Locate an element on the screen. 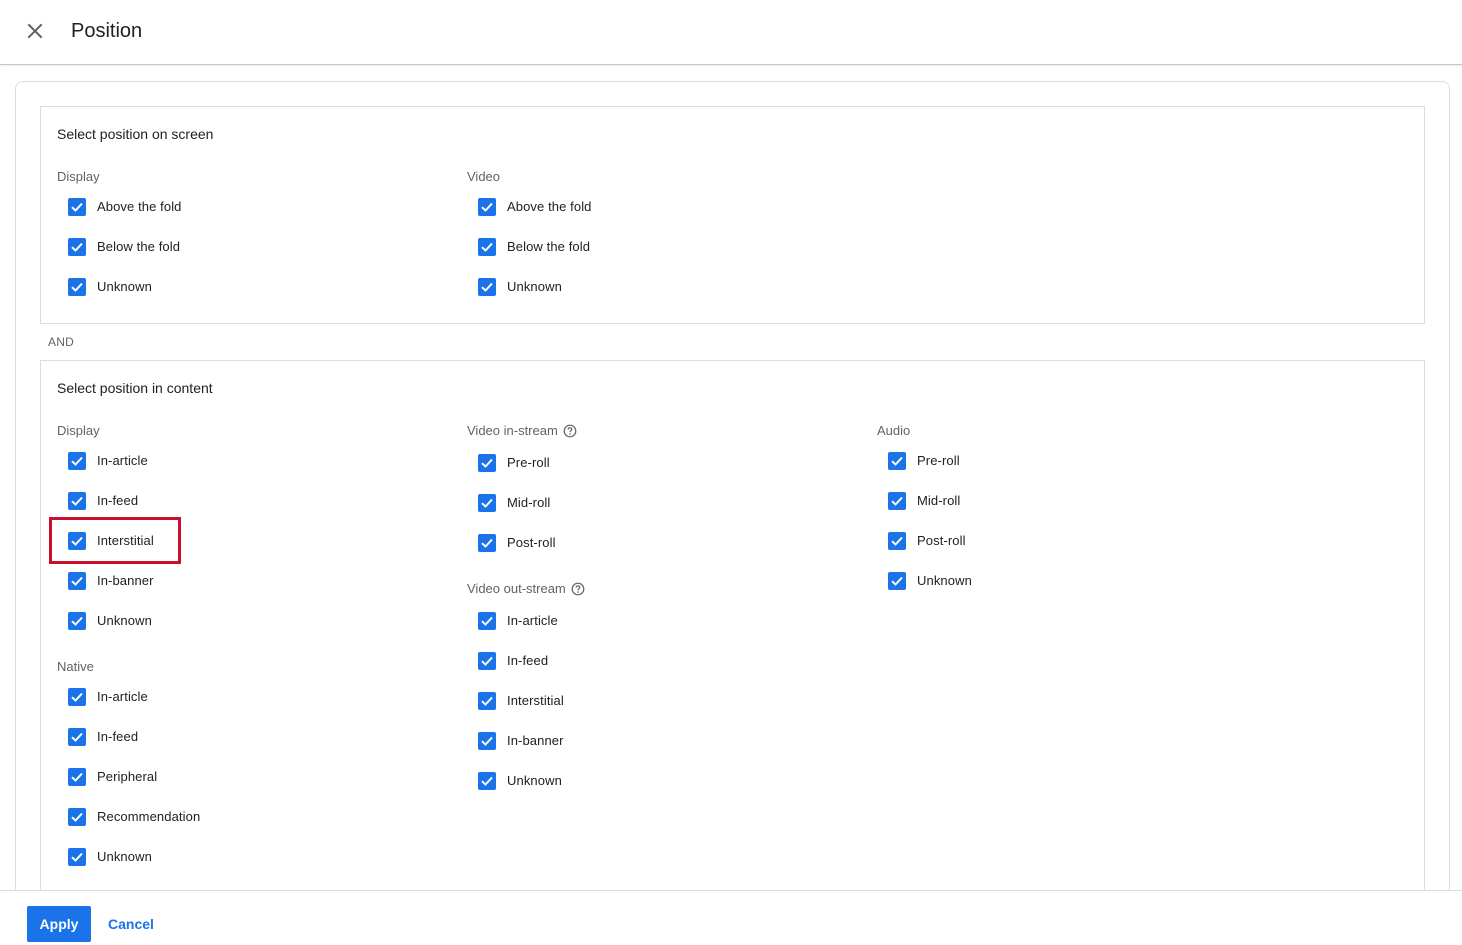 The height and width of the screenshot is (945, 1462). content-native-in-feed-checkbox: In-feed is located at coordinates (103, 737).